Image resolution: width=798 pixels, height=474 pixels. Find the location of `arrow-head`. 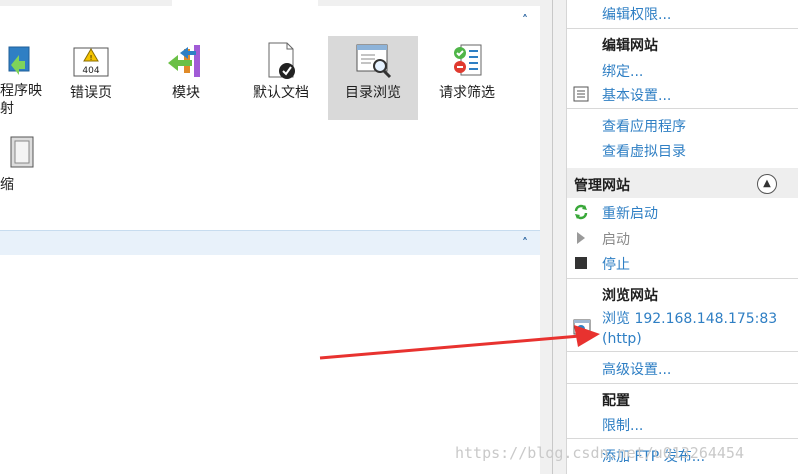

arrow-head is located at coordinates (587, 336).